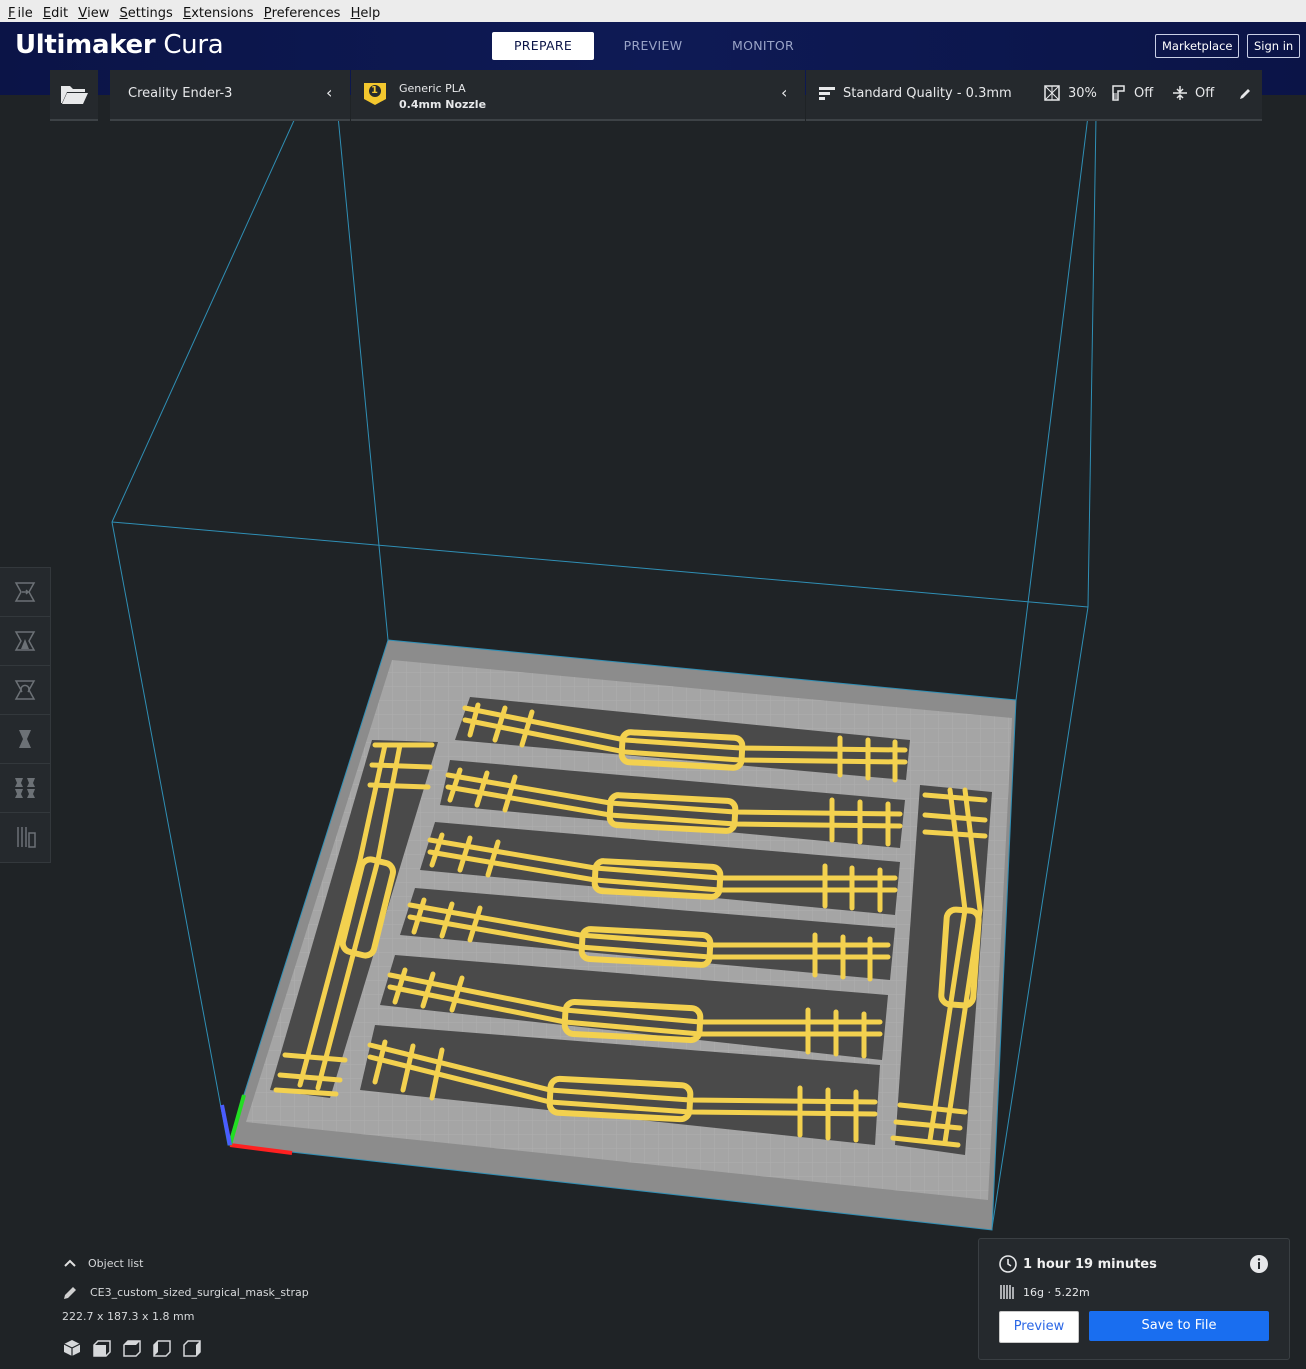 The image size is (1306, 1369). I want to click on view-top-button, so click(137, 1350).